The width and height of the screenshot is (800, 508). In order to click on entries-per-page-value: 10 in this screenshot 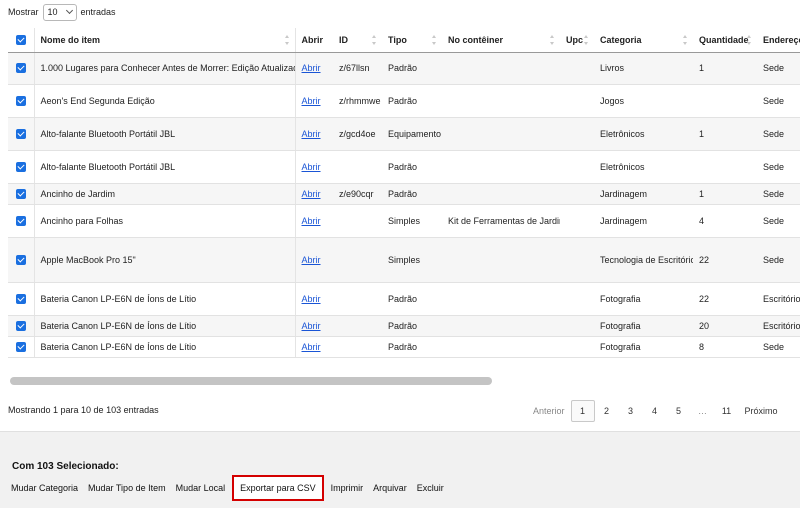, I will do `click(52, 12)`.